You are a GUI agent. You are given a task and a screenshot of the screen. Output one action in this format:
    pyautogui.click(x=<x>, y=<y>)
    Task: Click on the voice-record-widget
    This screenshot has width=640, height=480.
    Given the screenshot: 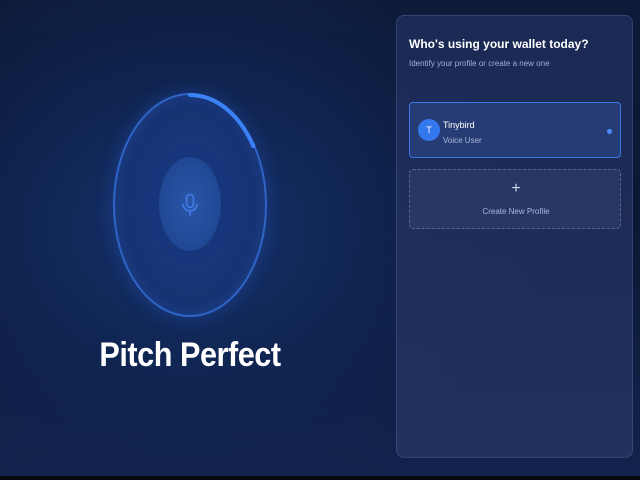 What is the action you would take?
    pyautogui.click(x=190, y=205)
    